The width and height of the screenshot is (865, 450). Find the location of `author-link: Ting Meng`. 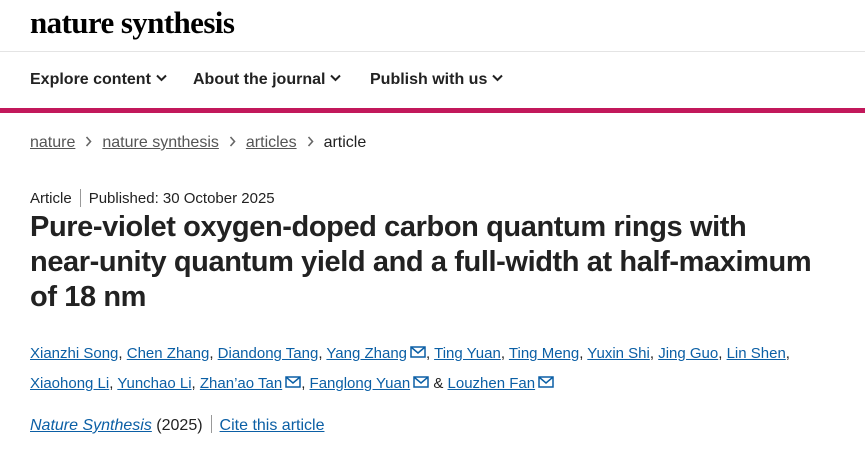

author-link: Ting Meng is located at coordinates (544, 353).